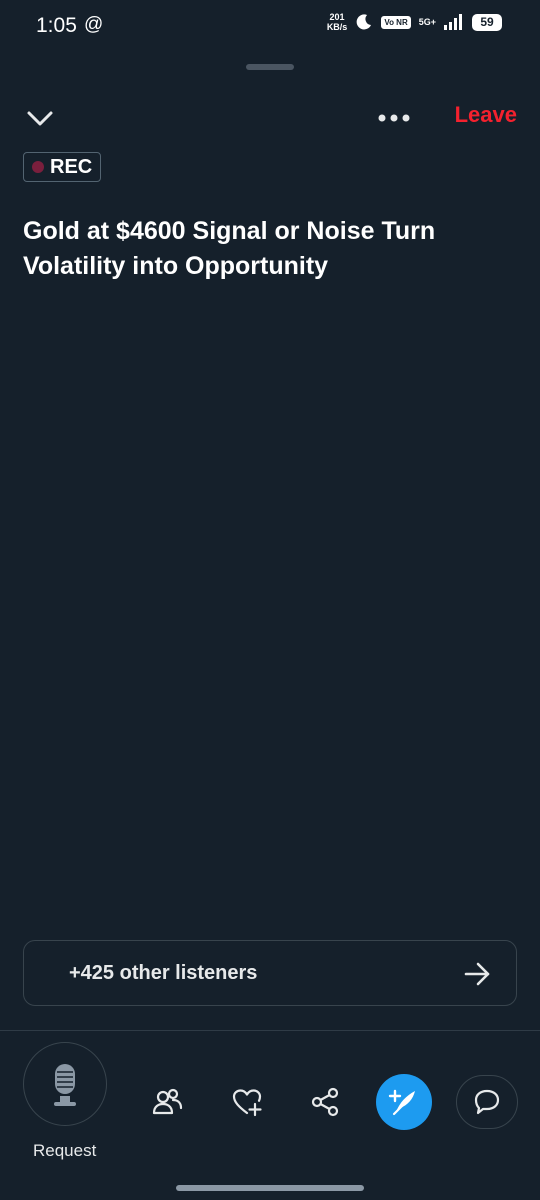 Image resolution: width=540 pixels, height=1200 pixels. What do you see at coordinates (56, 25) in the screenshot?
I see `status-time: 1:05` at bounding box center [56, 25].